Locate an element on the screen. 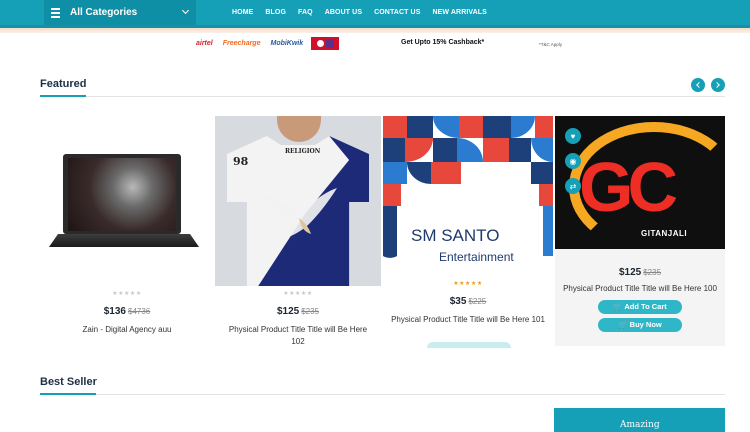  gc-letters: GC is located at coordinates (628, 187).